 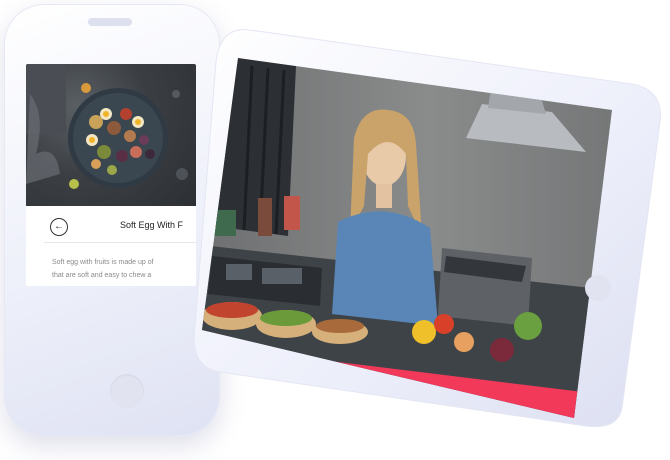 I want to click on back-button: ←, so click(x=59, y=227).